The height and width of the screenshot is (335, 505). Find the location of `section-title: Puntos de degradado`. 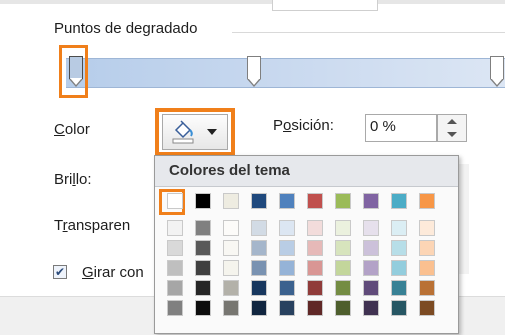

section-title: Puntos de degradado is located at coordinates (126, 28).